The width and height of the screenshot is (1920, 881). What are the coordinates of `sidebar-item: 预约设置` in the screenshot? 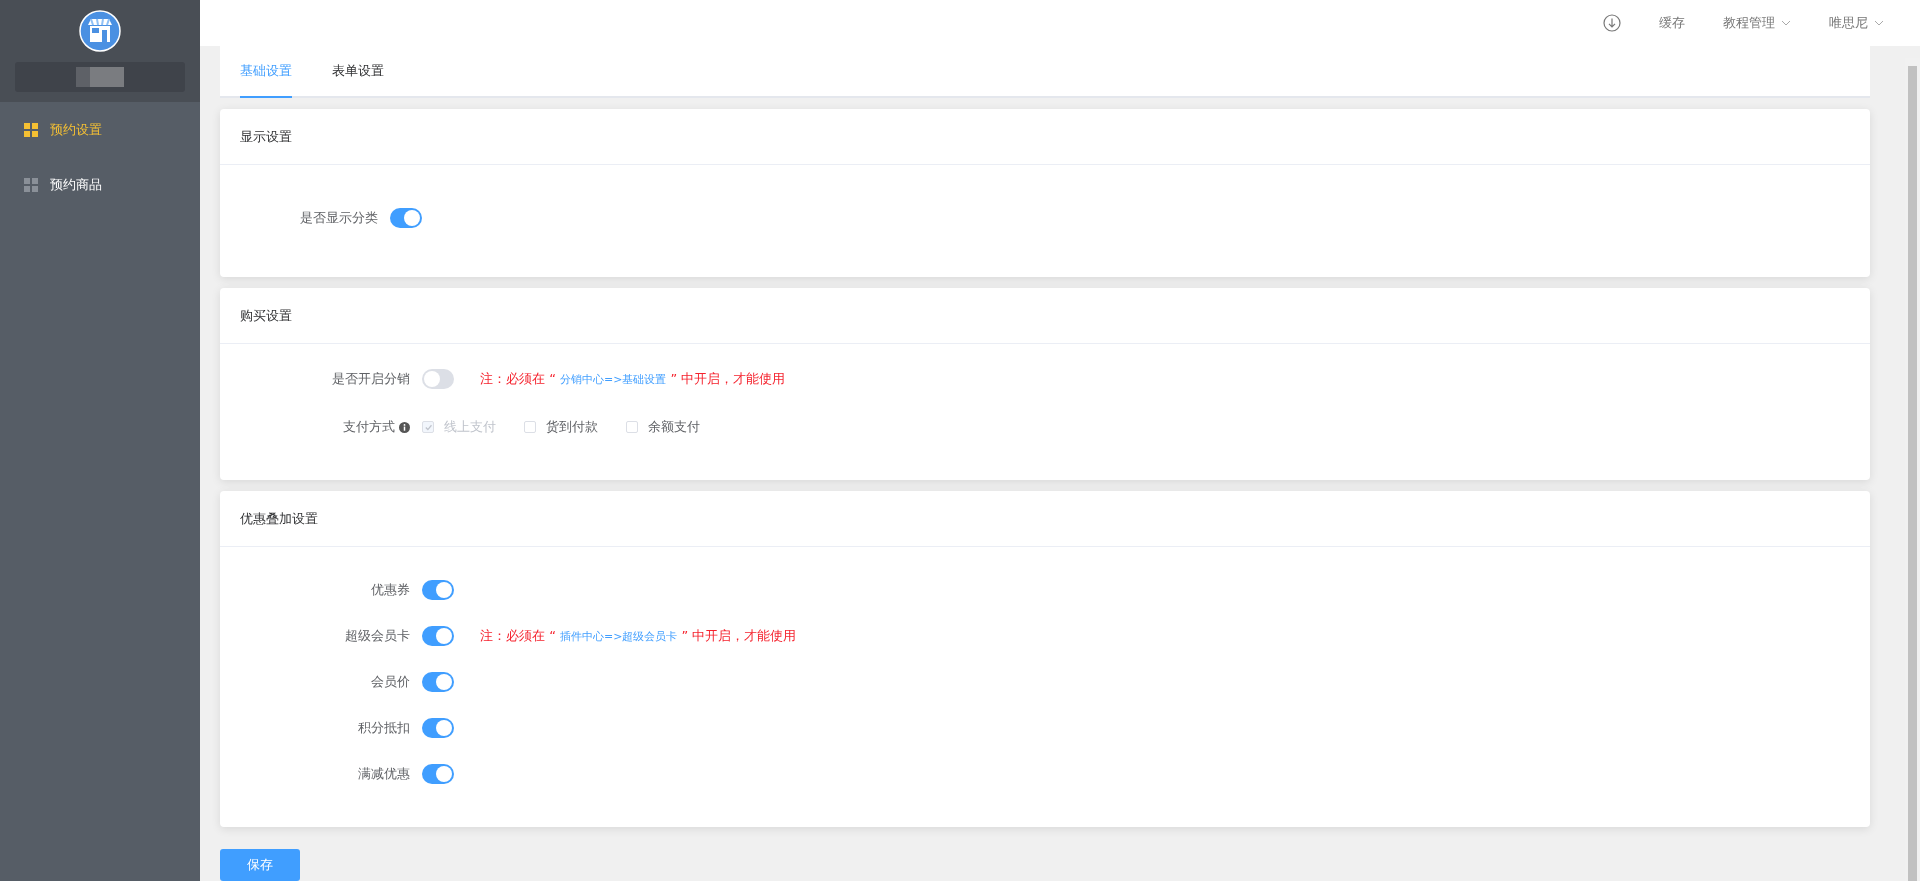 It's located at (100, 129).